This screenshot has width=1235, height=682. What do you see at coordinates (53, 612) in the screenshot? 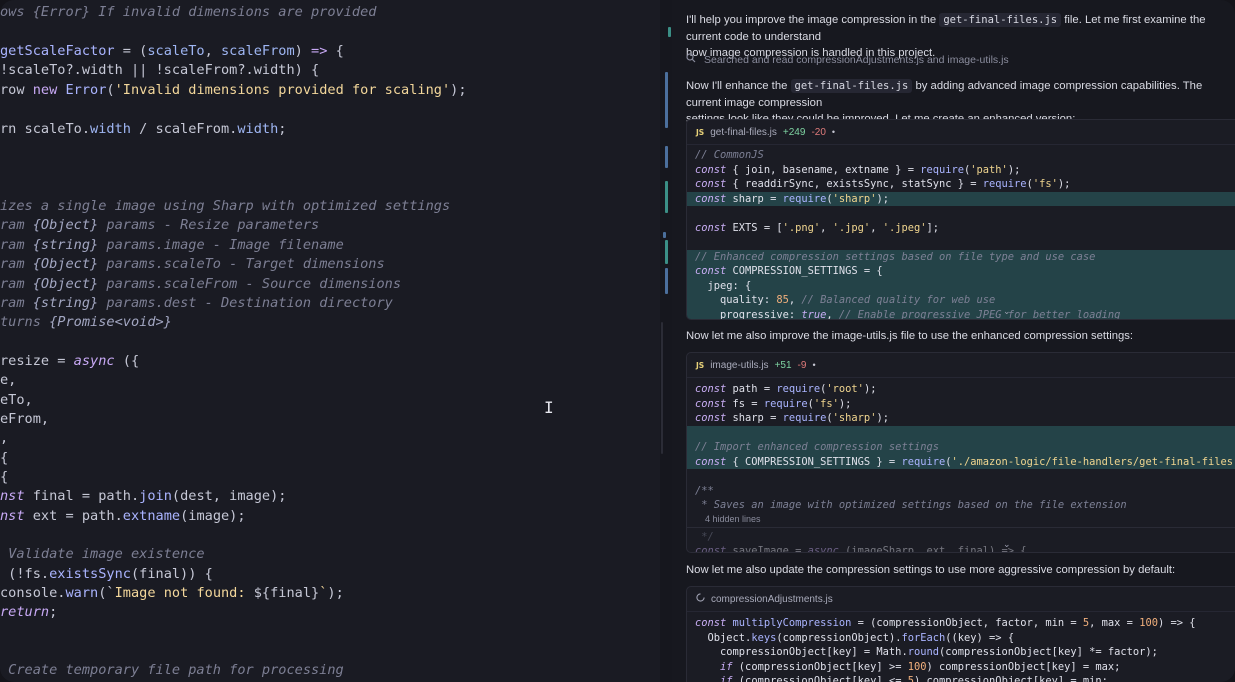
I see `code-token: ;` at bounding box center [53, 612].